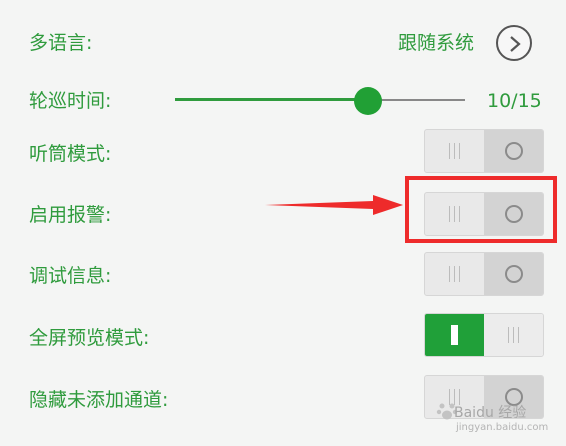  What do you see at coordinates (502, 427) in the screenshot?
I see `watermark-url: jingyan.baidu.com` at bounding box center [502, 427].